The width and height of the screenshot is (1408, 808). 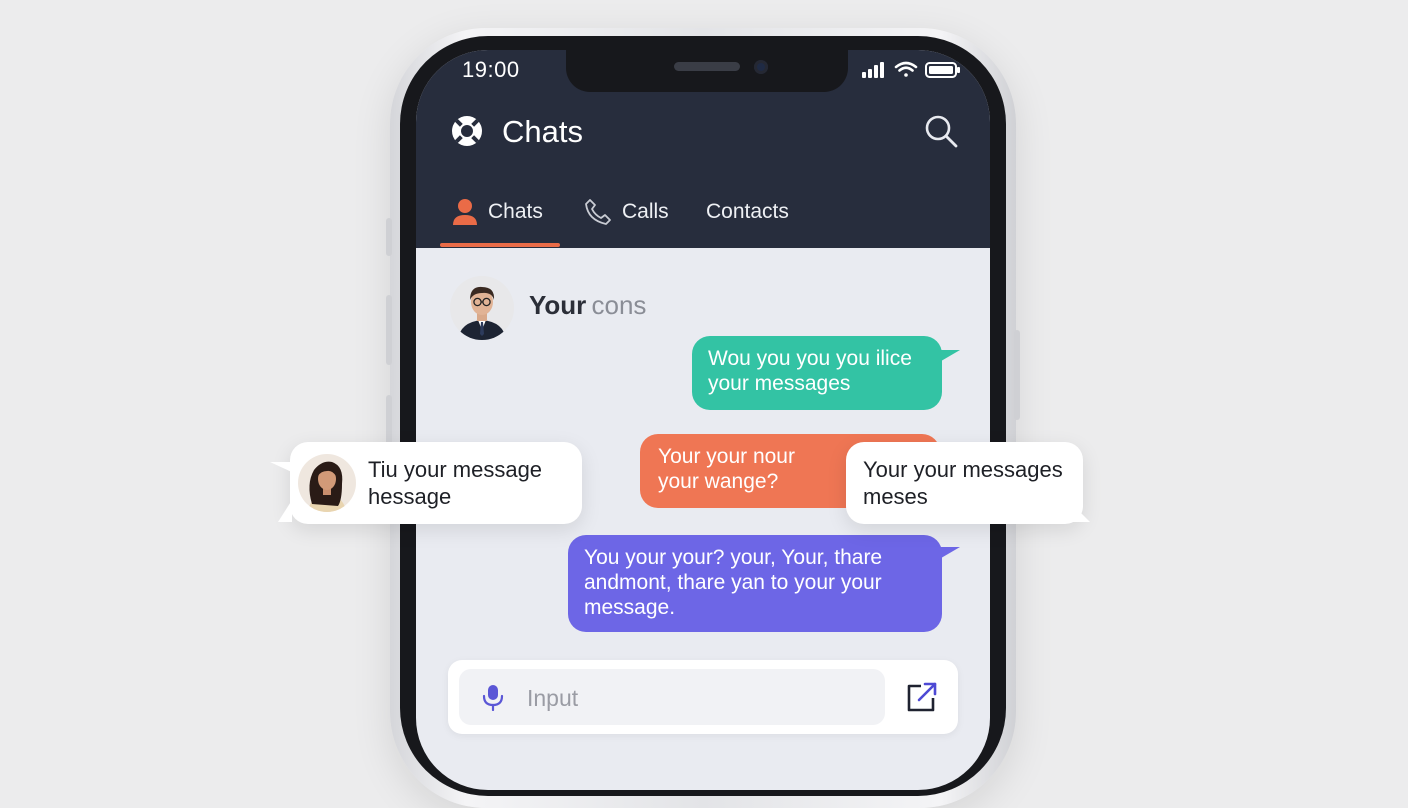 What do you see at coordinates (455, 469) in the screenshot?
I see `floating-message-line: Tiu your message` at bounding box center [455, 469].